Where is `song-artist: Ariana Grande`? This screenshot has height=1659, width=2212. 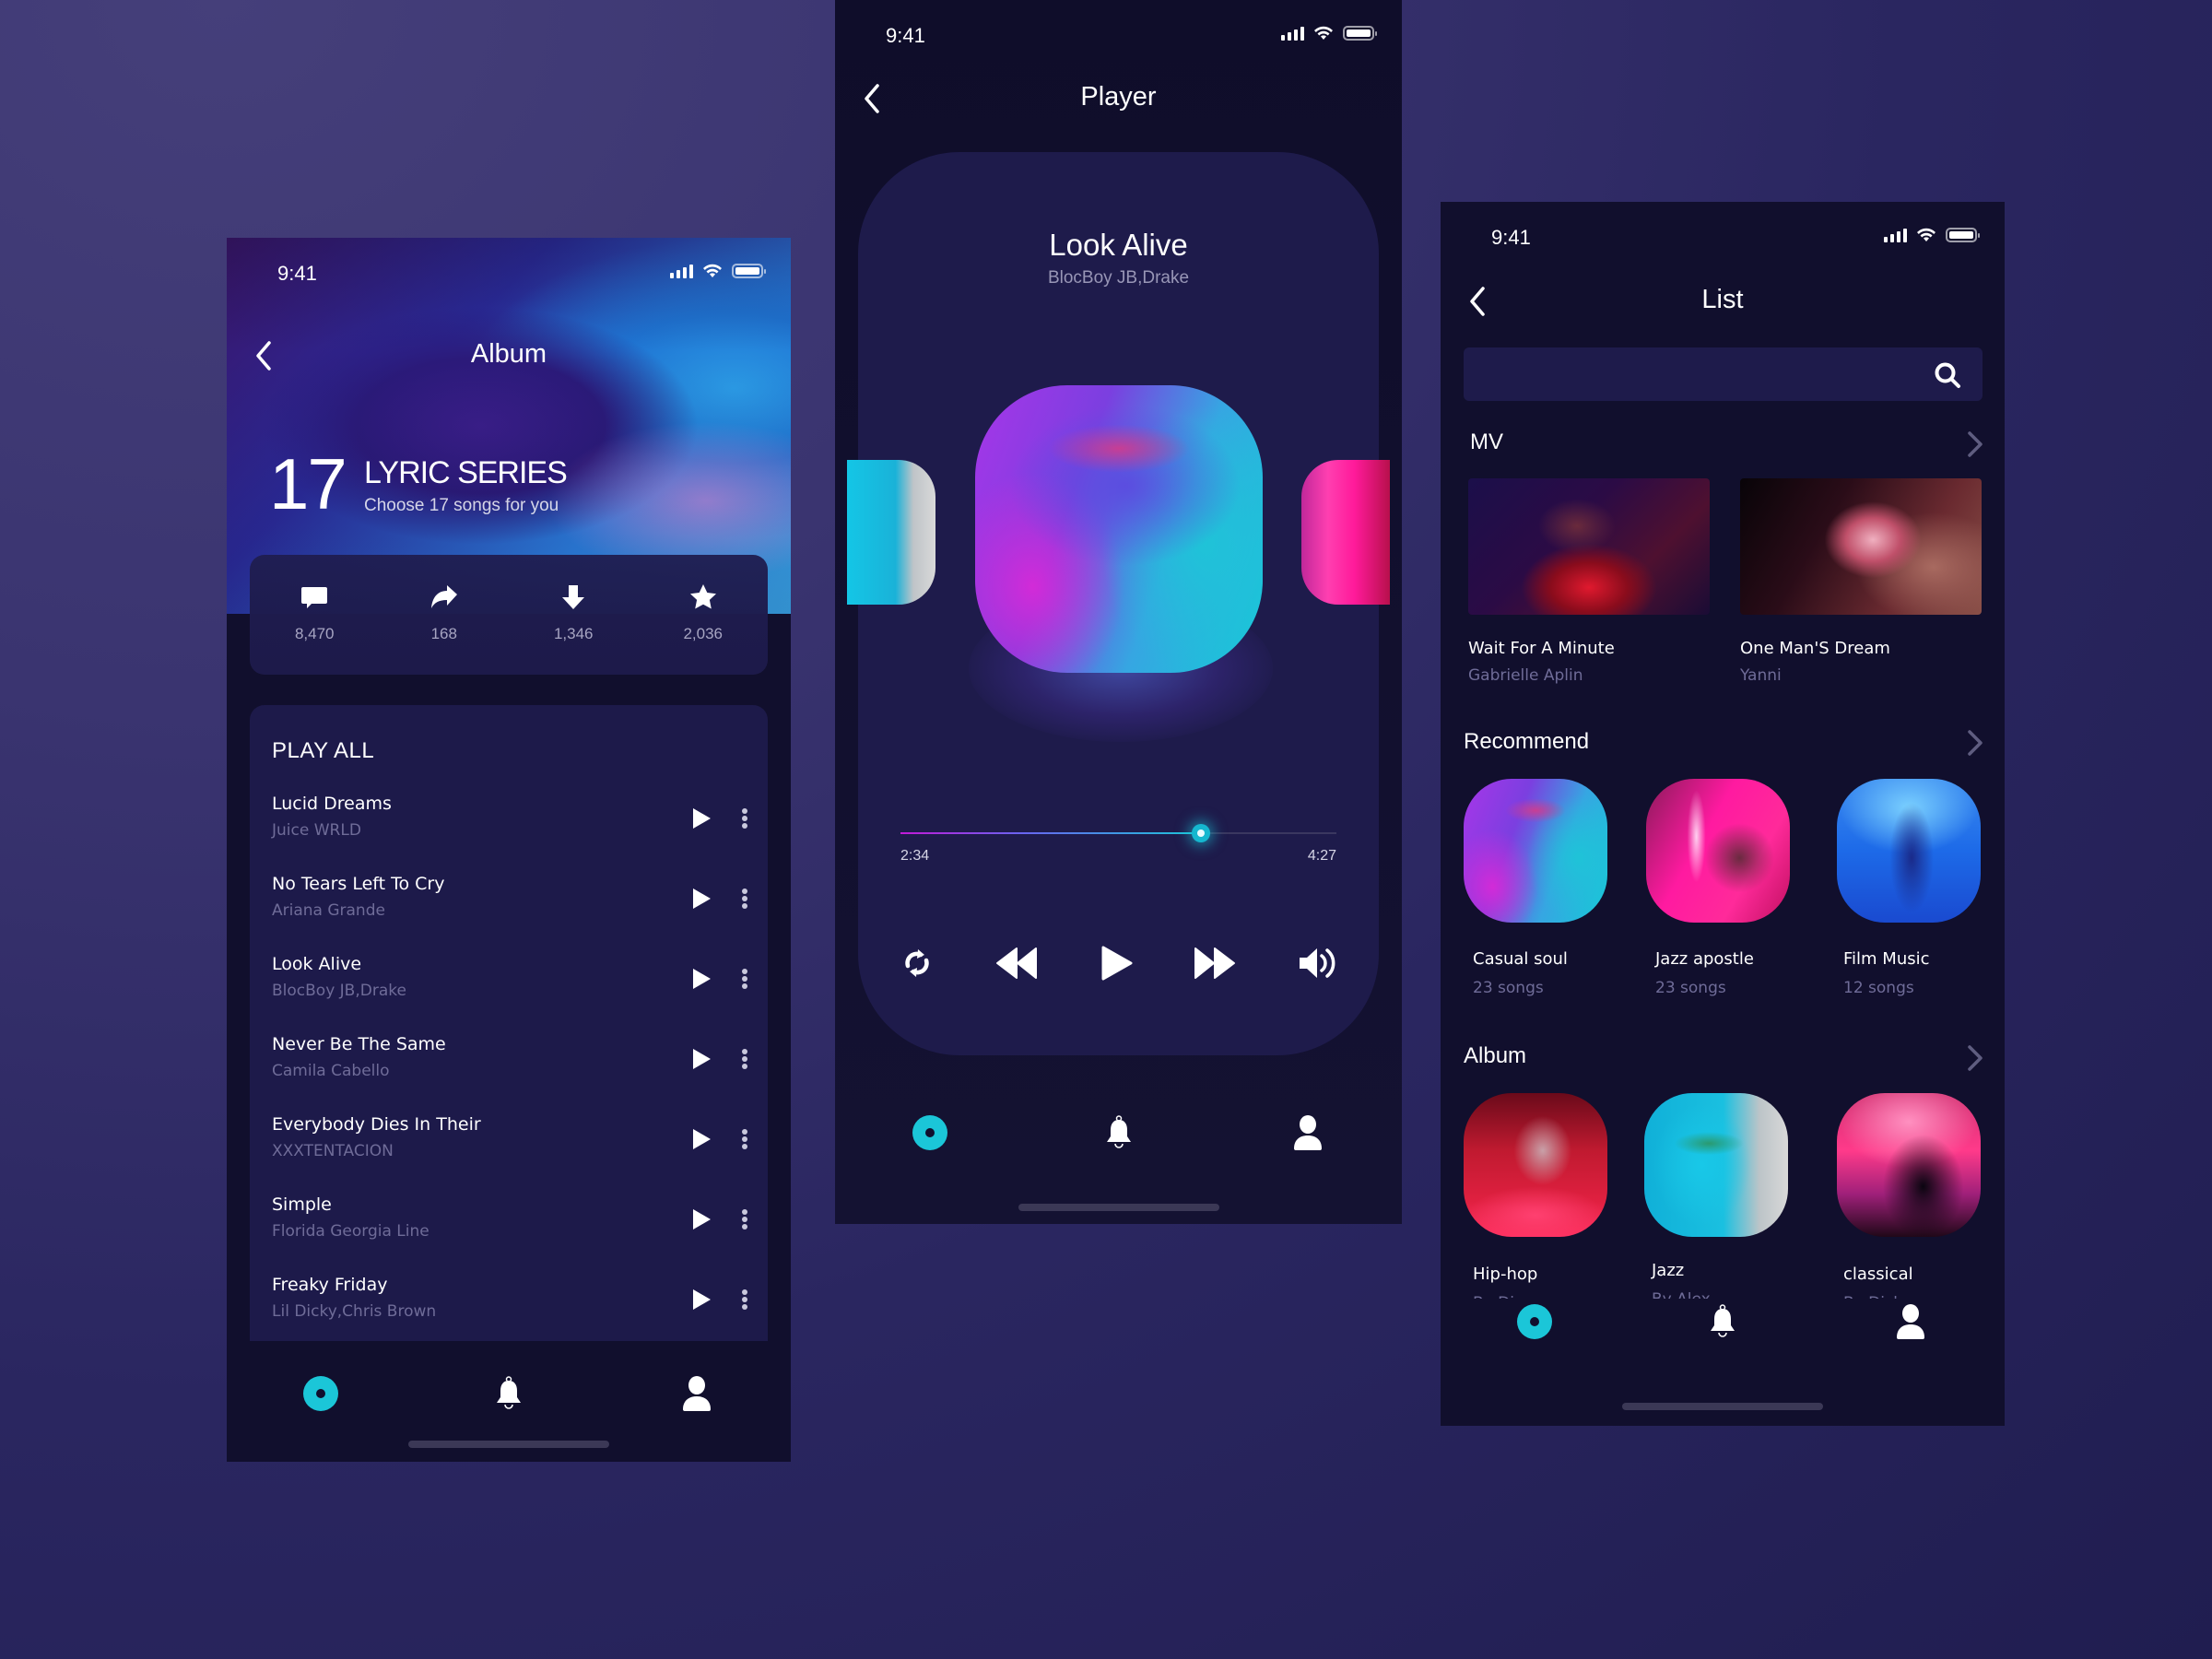 song-artist: Ariana Grande is located at coordinates (328, 910).